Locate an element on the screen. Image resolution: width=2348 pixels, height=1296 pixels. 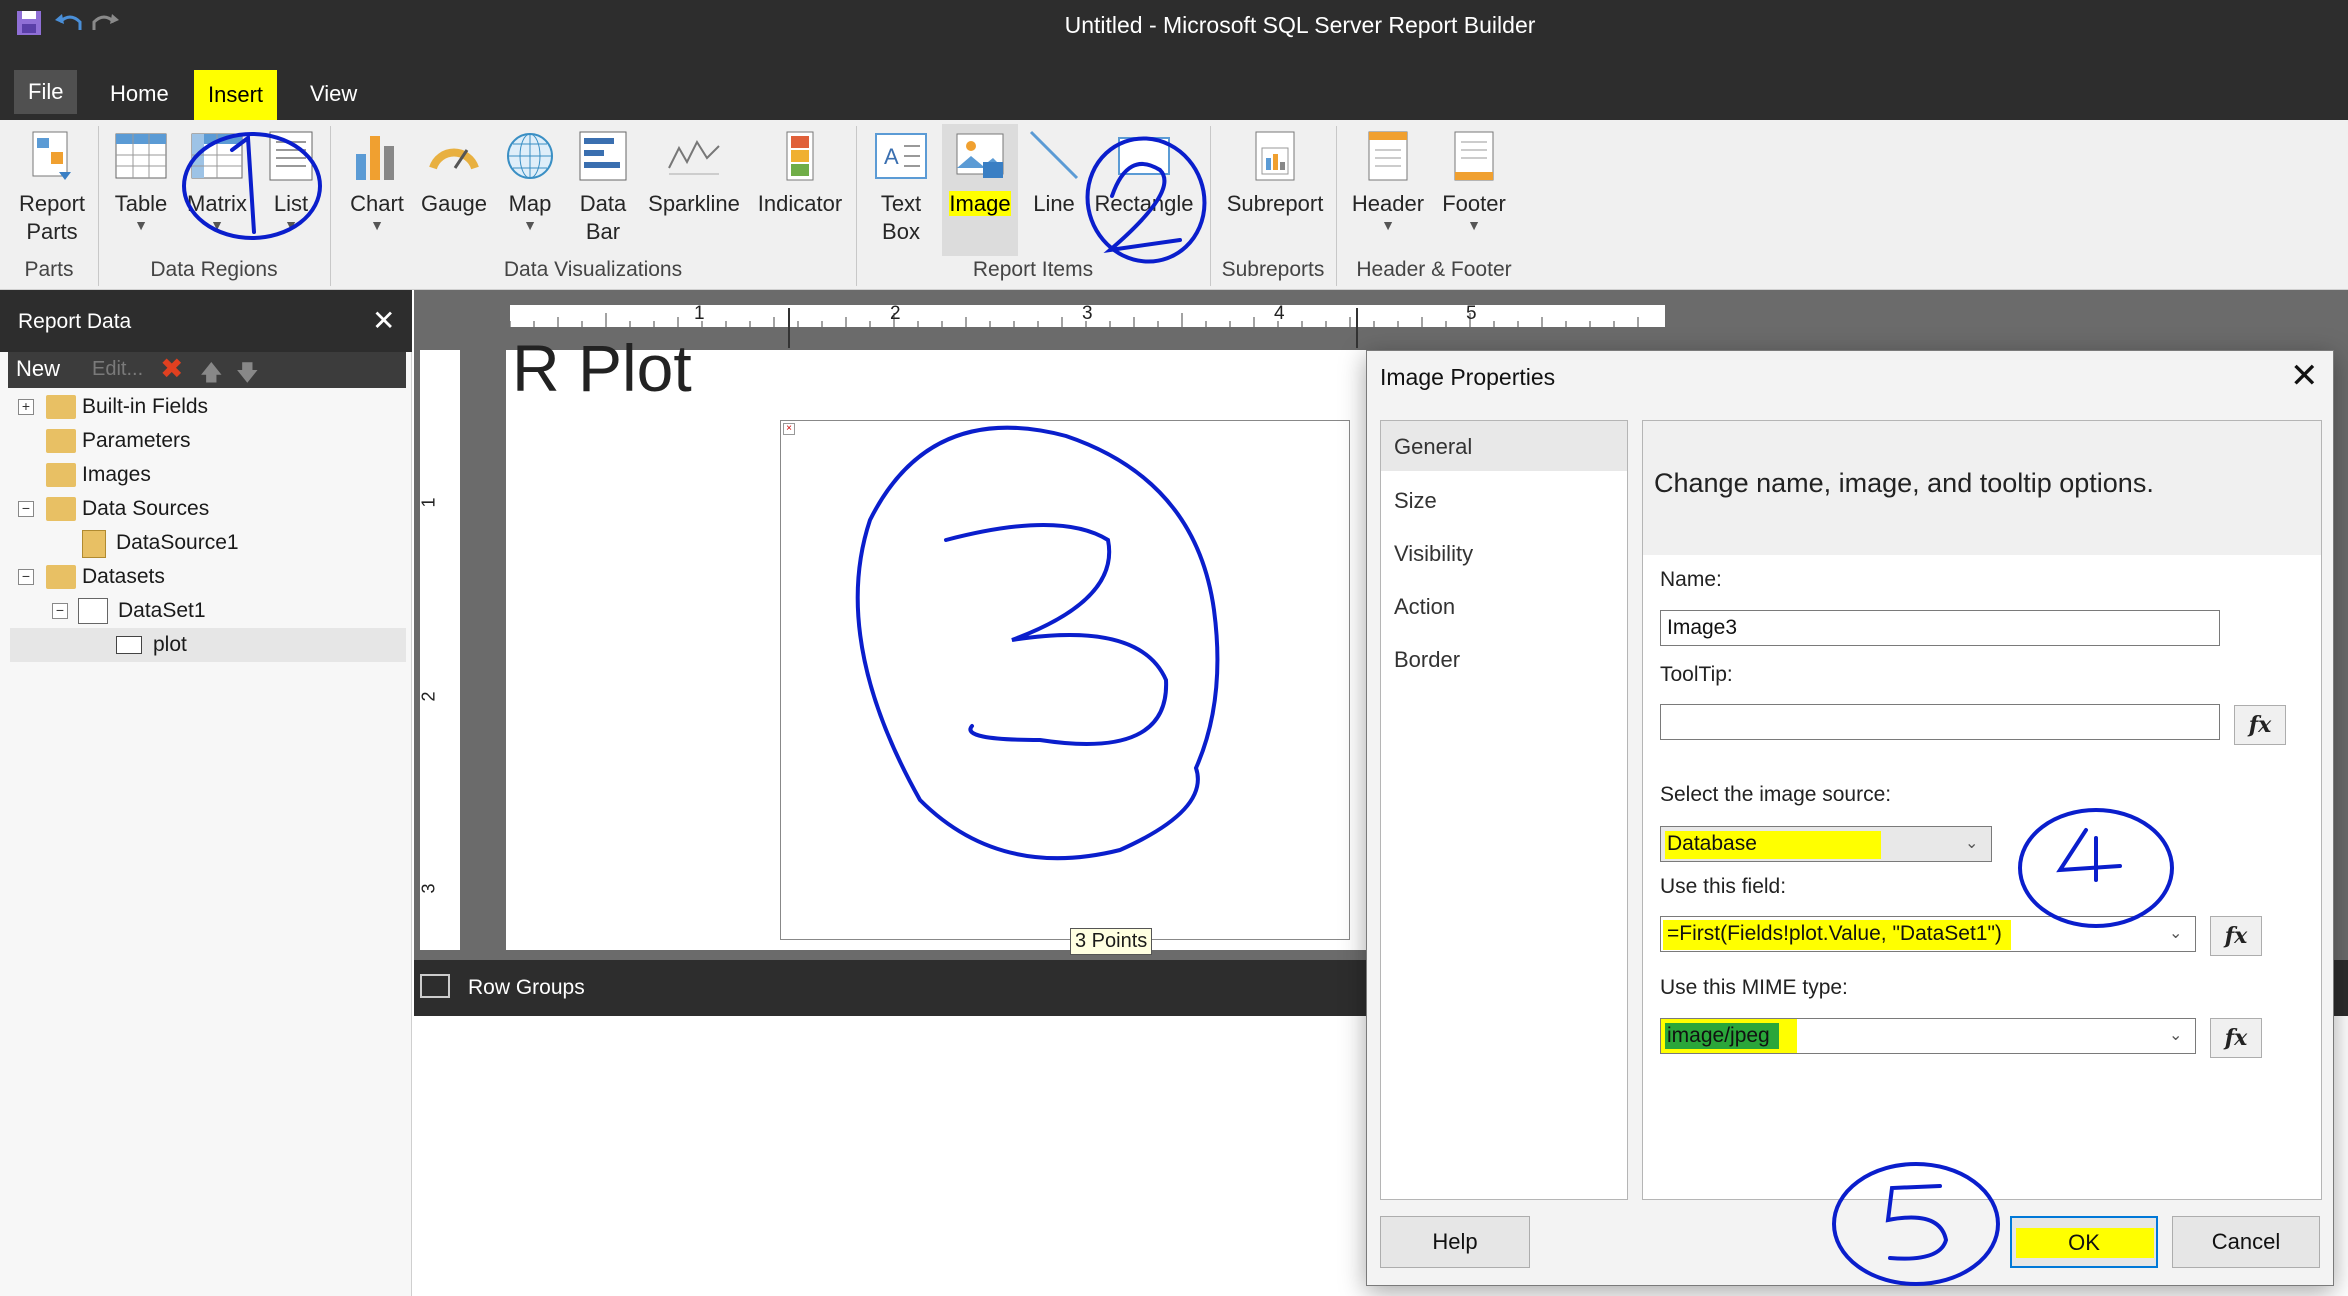
table-button: Table ▼ is located at coordinates (141, 178).